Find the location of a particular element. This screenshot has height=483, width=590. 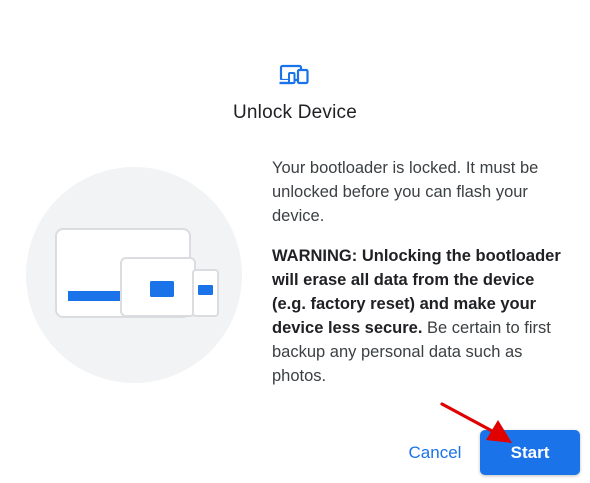

start-button: Start is located at coordinates (530, 452).